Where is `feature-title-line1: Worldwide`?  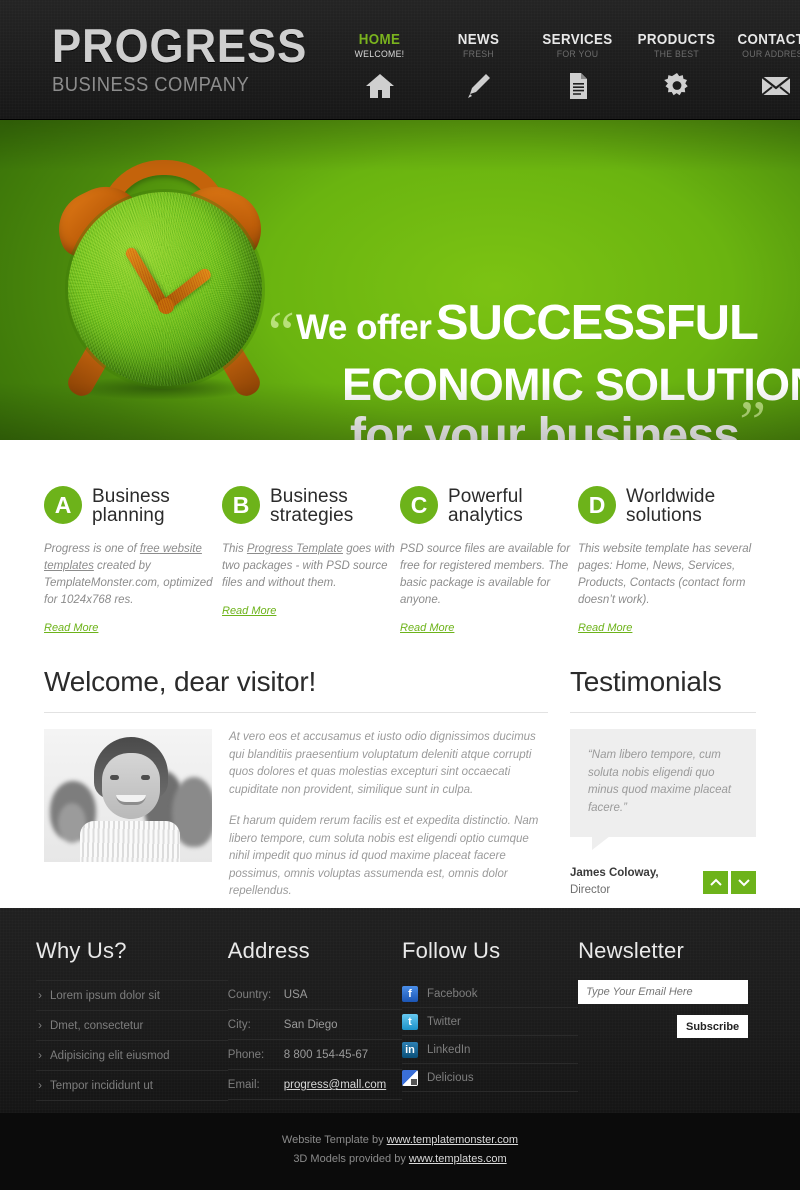 feature-title-line1: Worldwide is located at coordinates (671, 496).